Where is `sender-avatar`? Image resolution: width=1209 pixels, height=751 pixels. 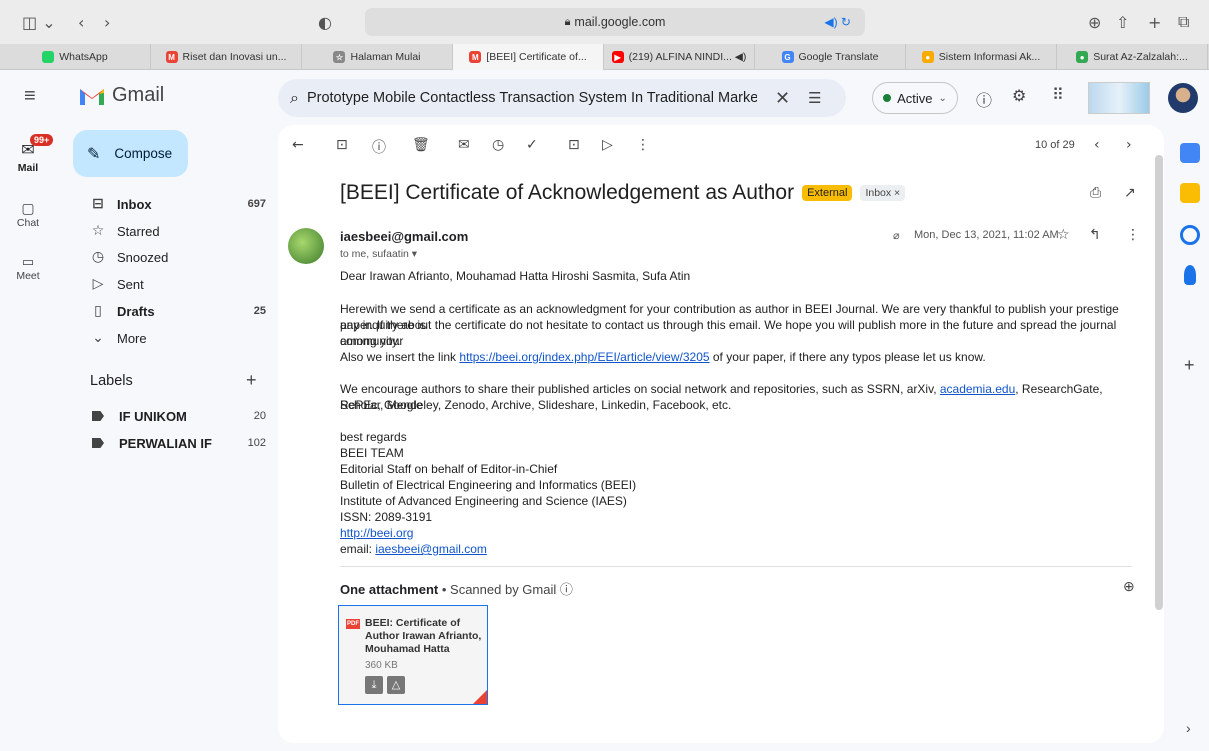 sender-avatar is located at coordinates (306, 246).